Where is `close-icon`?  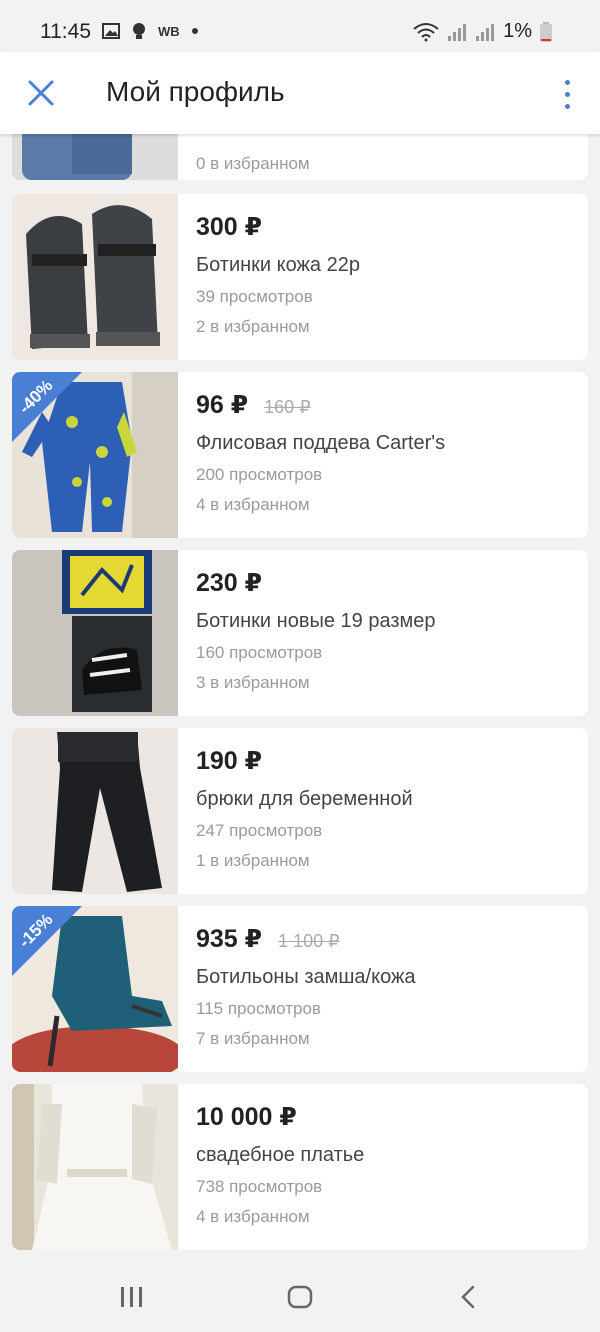
close-icon is located at coordinates (41, 93).